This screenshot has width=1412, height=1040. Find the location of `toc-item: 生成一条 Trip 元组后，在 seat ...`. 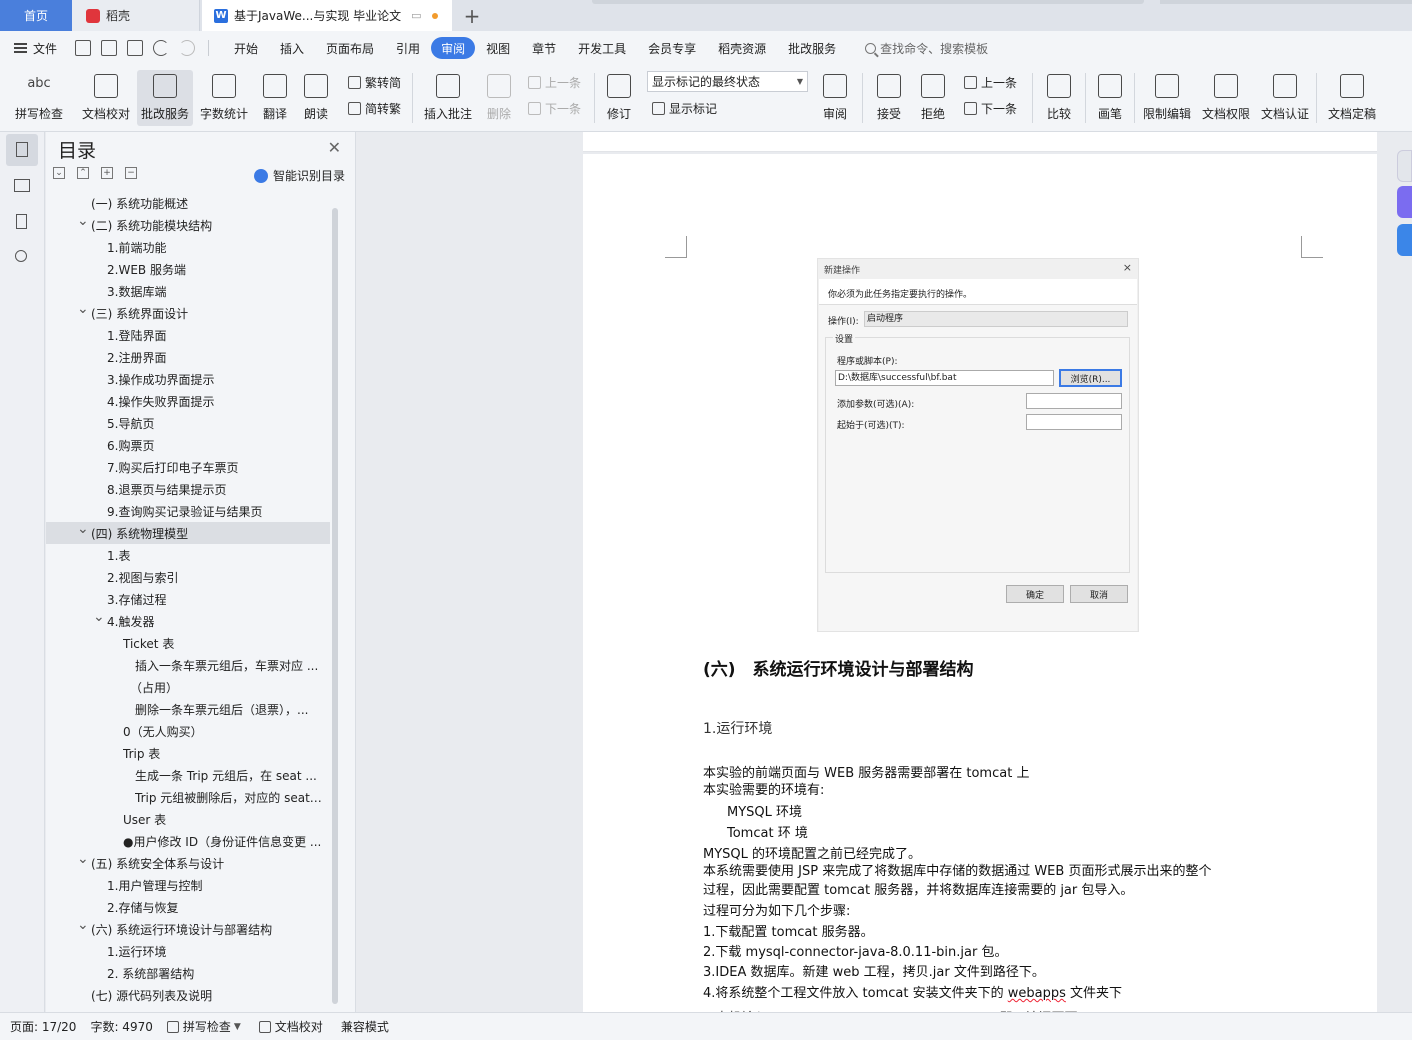

toc-item: 生成一条 Trip 元组后，在 seat ... is located at coordinates (188, 775).